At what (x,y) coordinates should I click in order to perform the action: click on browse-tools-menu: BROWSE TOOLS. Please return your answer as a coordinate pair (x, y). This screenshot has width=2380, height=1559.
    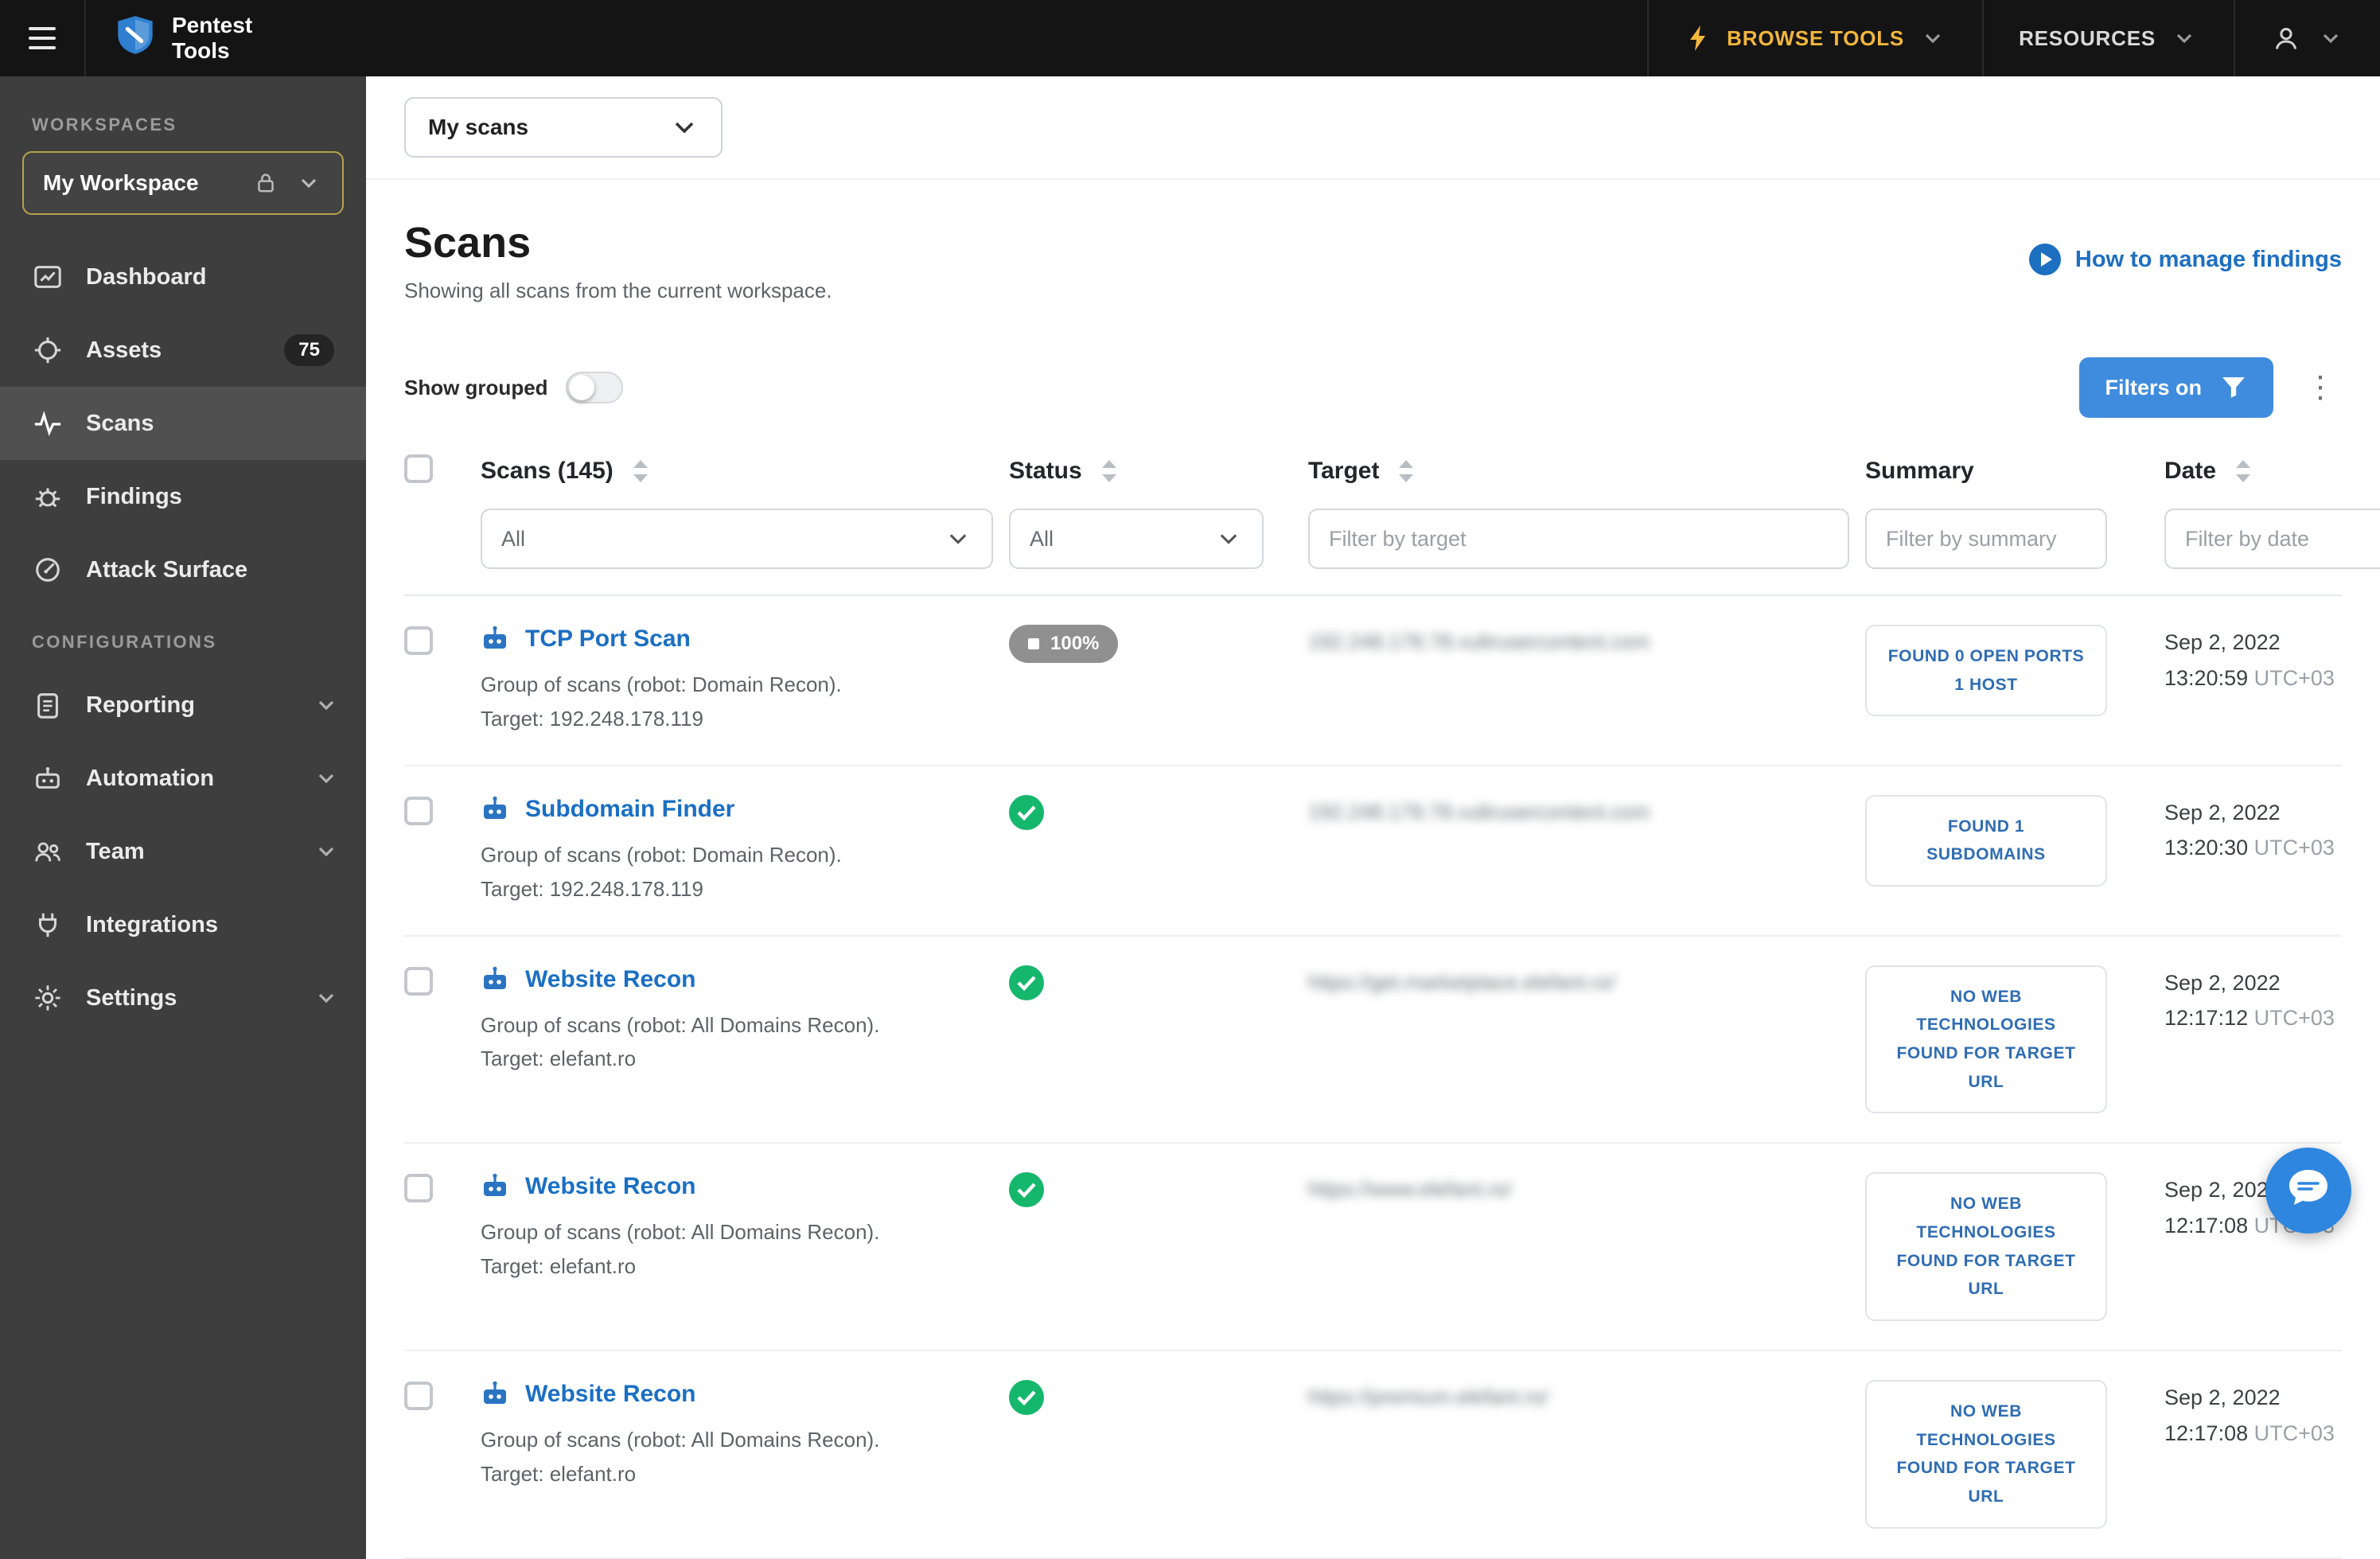
    Looking at the image, I should click on (1814, 38).